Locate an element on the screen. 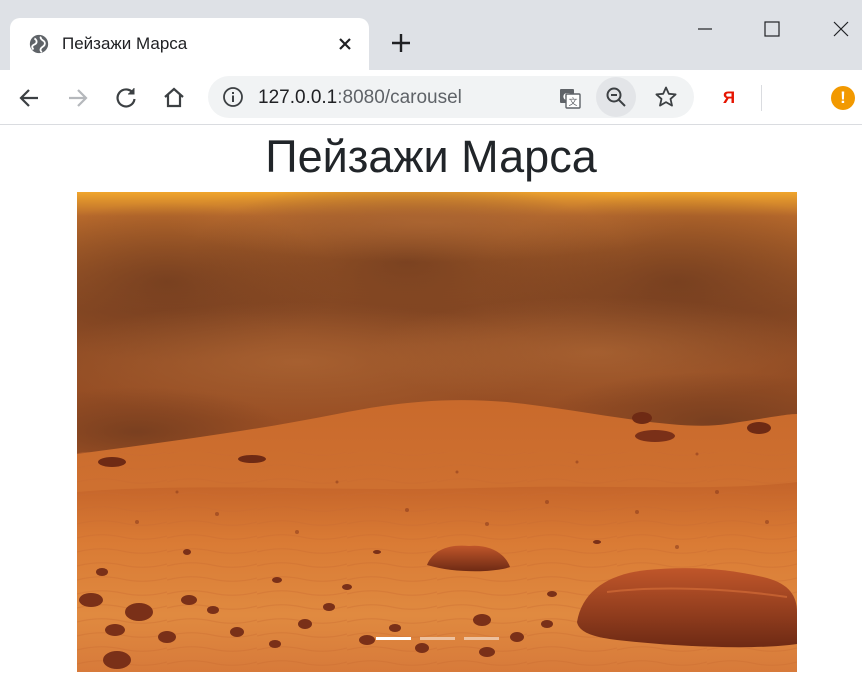 Image resolution: width=862 pixels, height=691 pixels. url-host: 127.0.0.1 is located at coordinates (298, 97).